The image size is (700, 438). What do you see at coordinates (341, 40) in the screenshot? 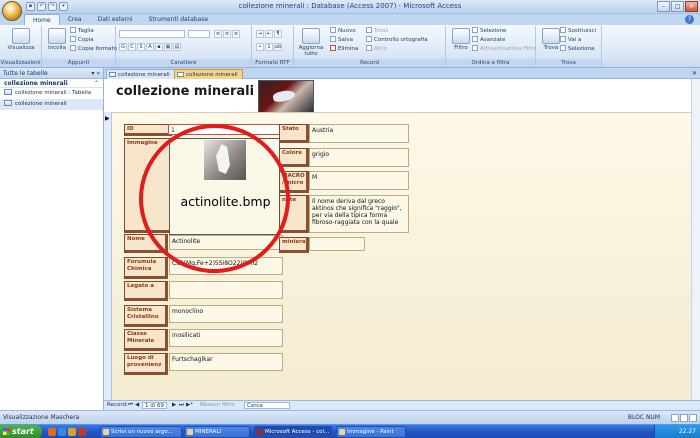
I see `save-record-button: Salva` at bounding box center [341, 40].